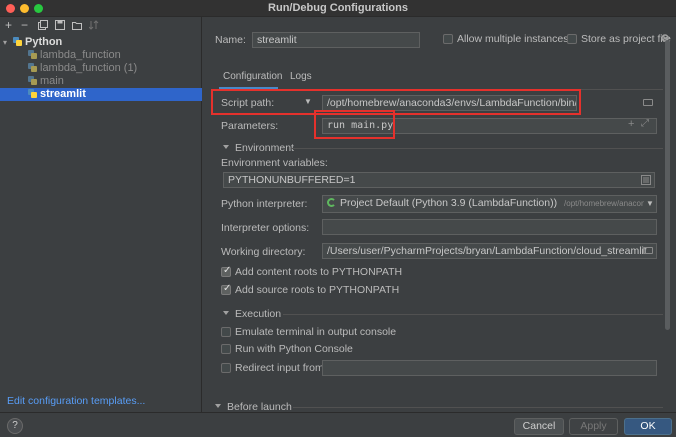 The height and width of the screenshot is (437, 676). Describe the element at coordinates (489, 227) in the screenshot. I see `interpreter-options-field` at that location.